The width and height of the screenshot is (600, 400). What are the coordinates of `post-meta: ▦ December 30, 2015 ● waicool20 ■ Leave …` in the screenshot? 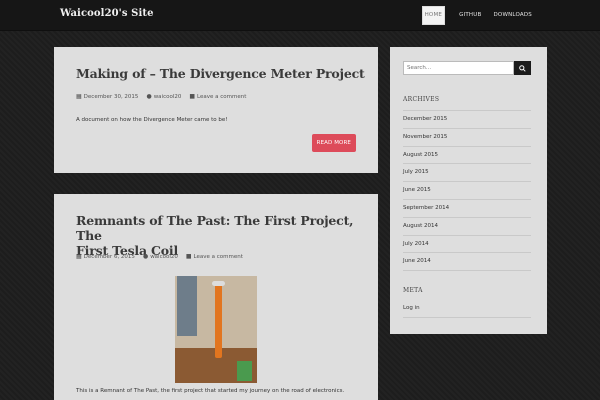 It's located at (161, 97).